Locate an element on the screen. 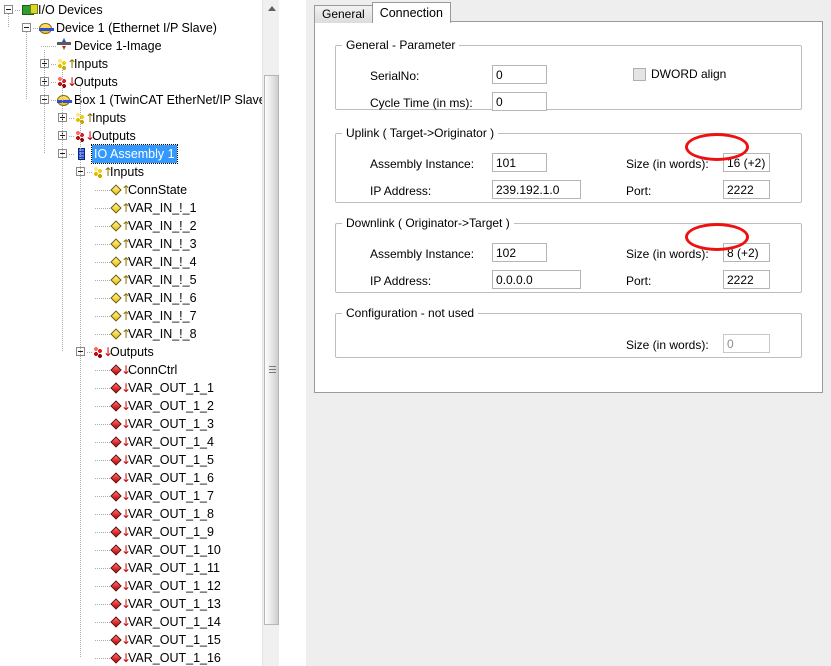  tree-item: ↓ VAR_OUT_1_7 is located at coordinates (131, 496).